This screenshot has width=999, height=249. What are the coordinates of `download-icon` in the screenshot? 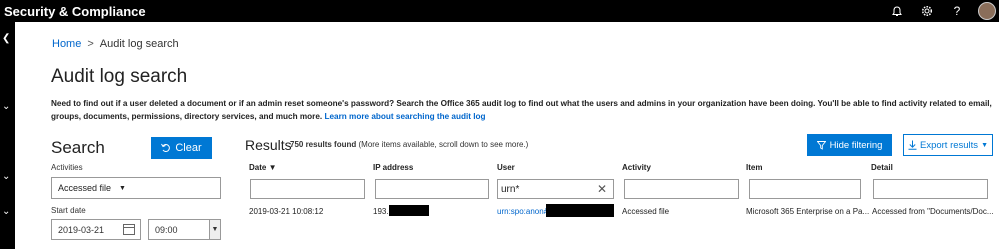 It's located at (912, 145).